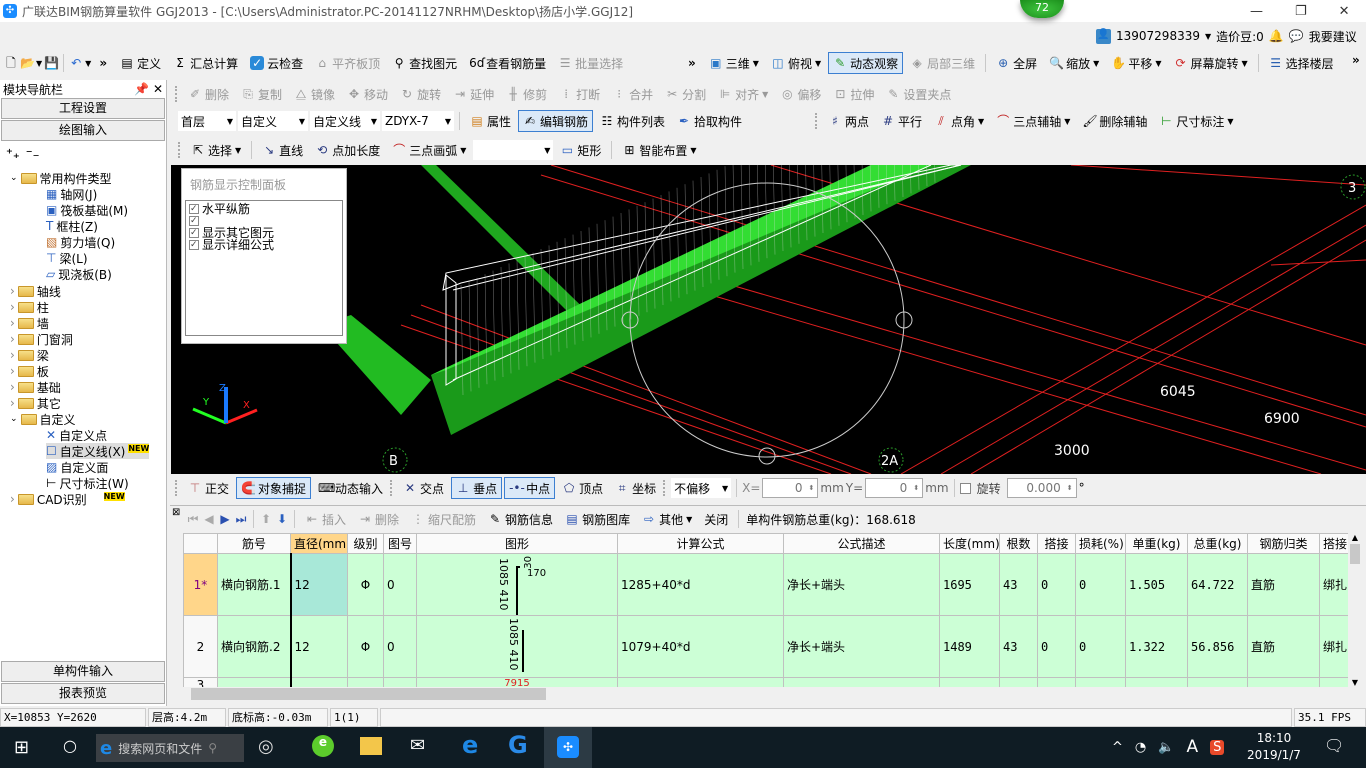 Image resolution: width=1366 pixels, height=768 pixels. What do you see at coordinates (700, 543) in the screenshot?
I see `column-header: 计算公式` at bounding box center [700, 543].